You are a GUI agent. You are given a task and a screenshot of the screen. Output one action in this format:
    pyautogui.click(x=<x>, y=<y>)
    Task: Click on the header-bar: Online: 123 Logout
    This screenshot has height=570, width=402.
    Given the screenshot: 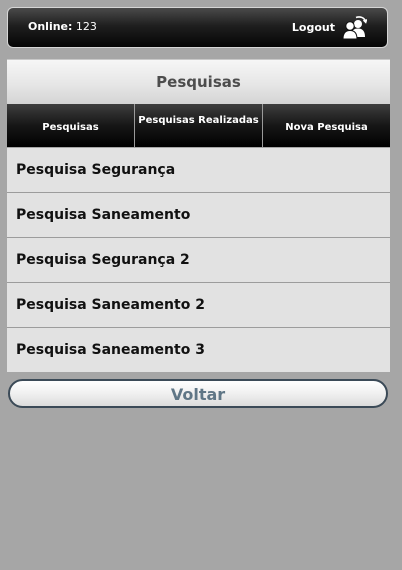 What is the action you would take?
    pyautogui.click(x=197, y=27)
    